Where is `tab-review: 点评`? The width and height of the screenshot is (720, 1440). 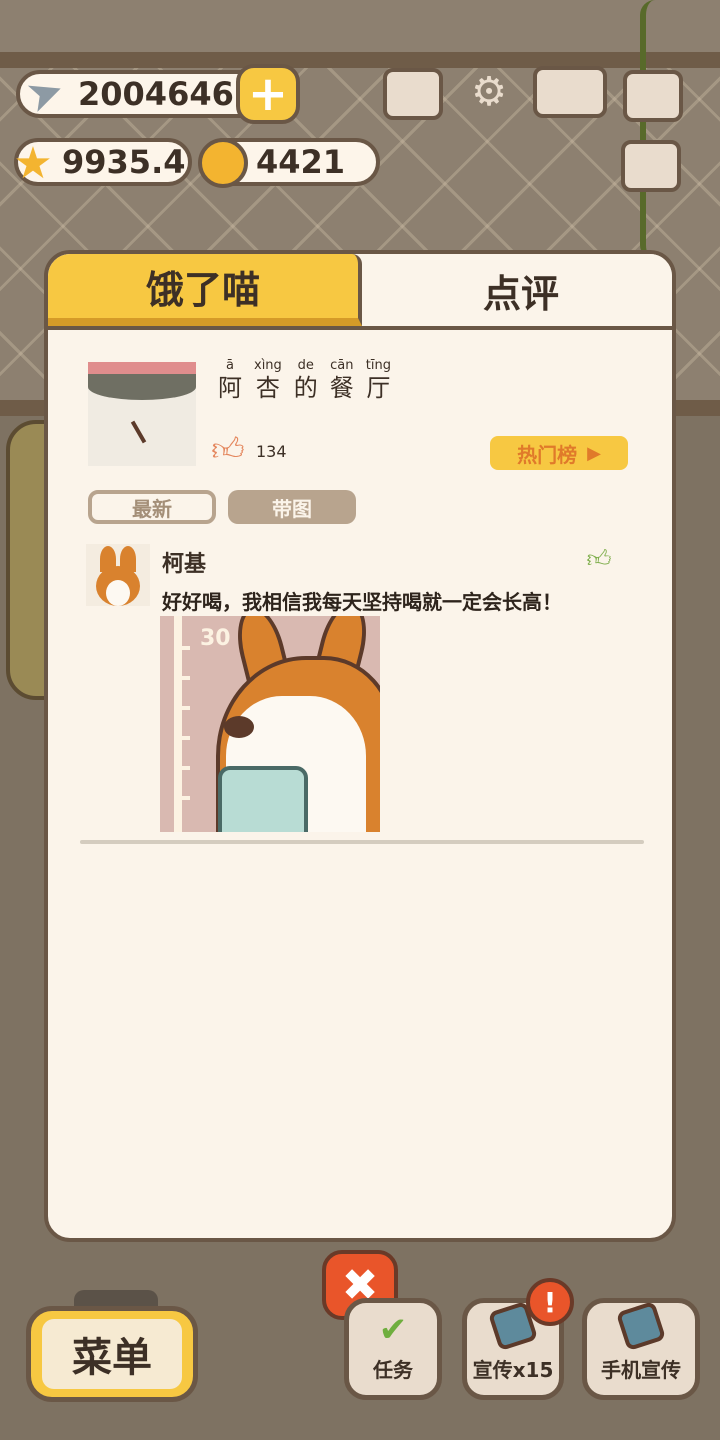 tab-review: 点评 is located at coordinates (519, 290).